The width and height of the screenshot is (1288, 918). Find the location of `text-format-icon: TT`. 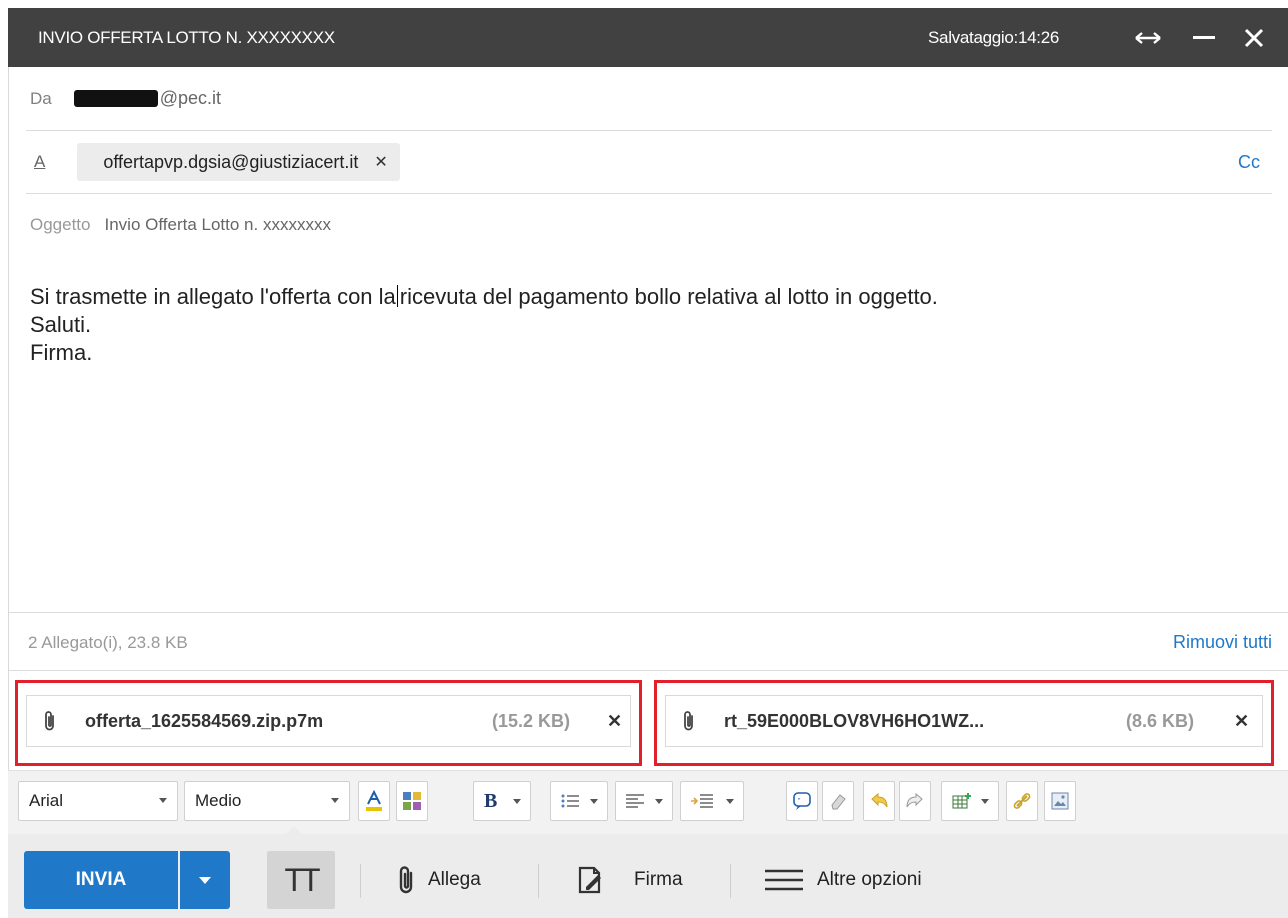

text-format-icon: TT is located at coordinates (302, 879).